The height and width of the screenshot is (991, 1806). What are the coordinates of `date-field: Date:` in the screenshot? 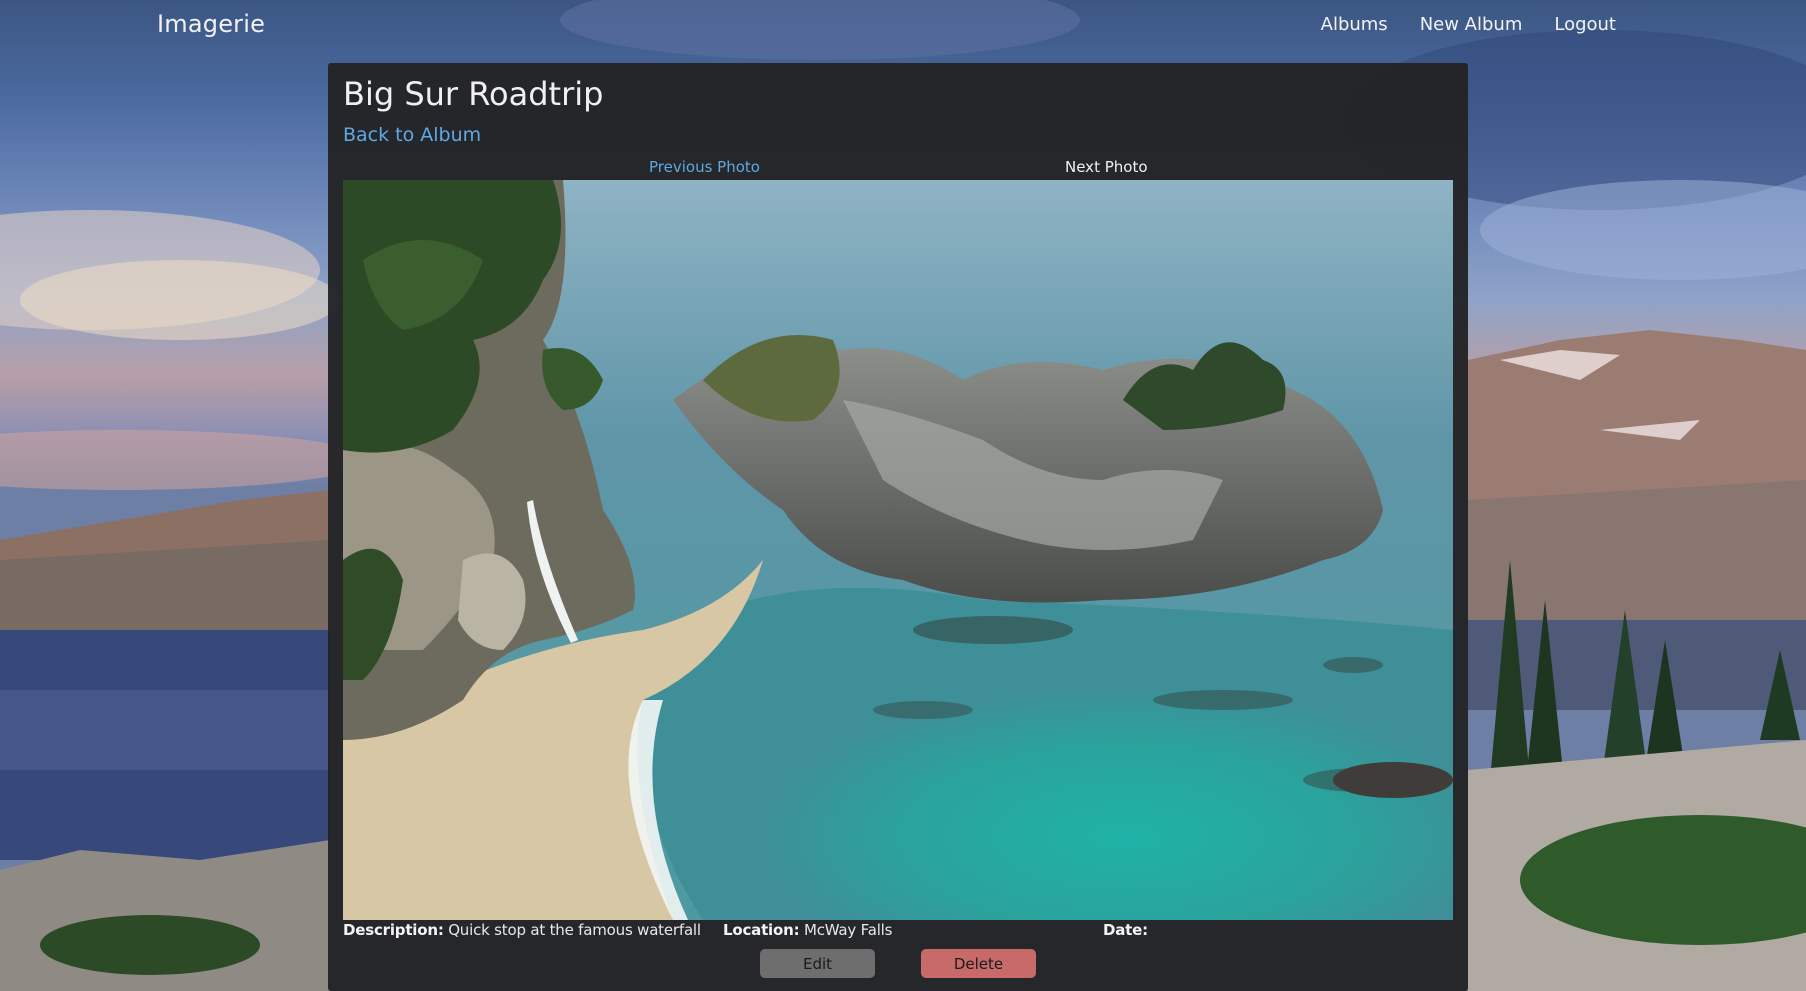 It's located at (1125, 930).